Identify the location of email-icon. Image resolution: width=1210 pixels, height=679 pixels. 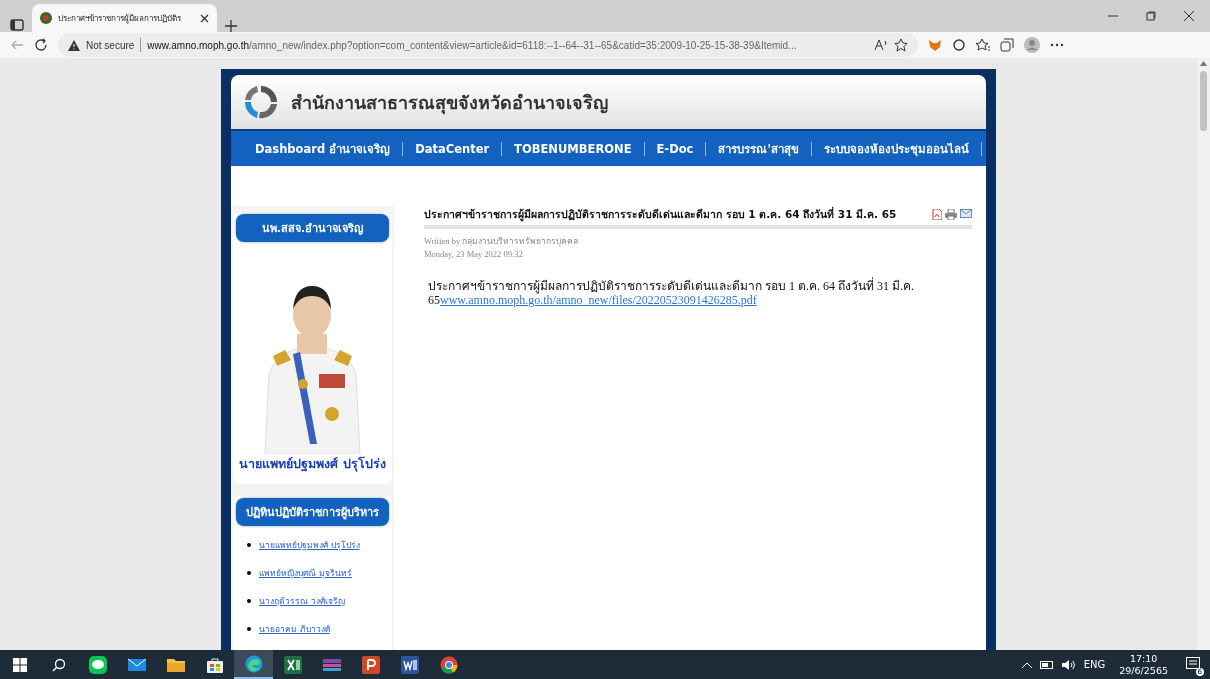
(966, 213).